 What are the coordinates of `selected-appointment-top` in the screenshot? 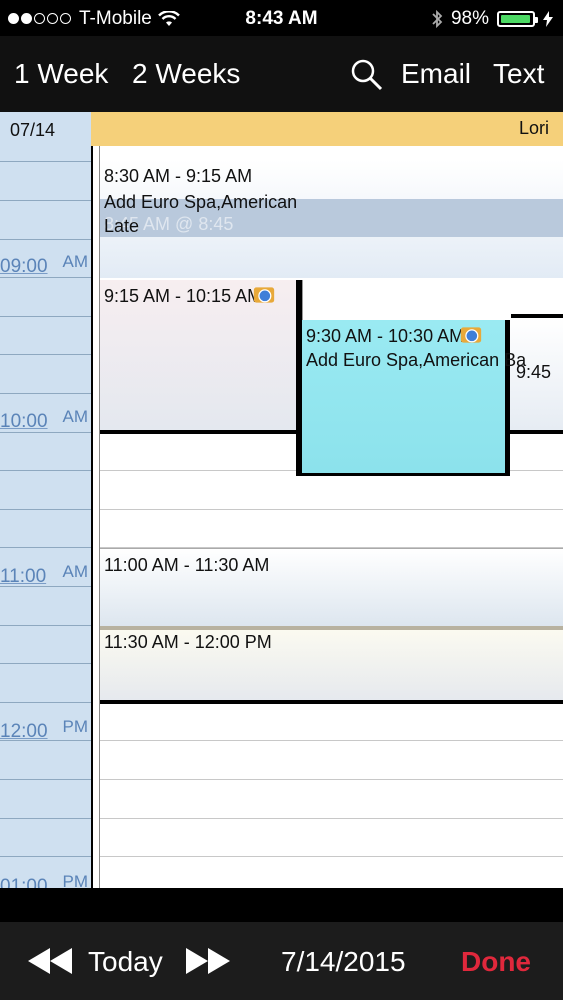 It's located at (406, 300).